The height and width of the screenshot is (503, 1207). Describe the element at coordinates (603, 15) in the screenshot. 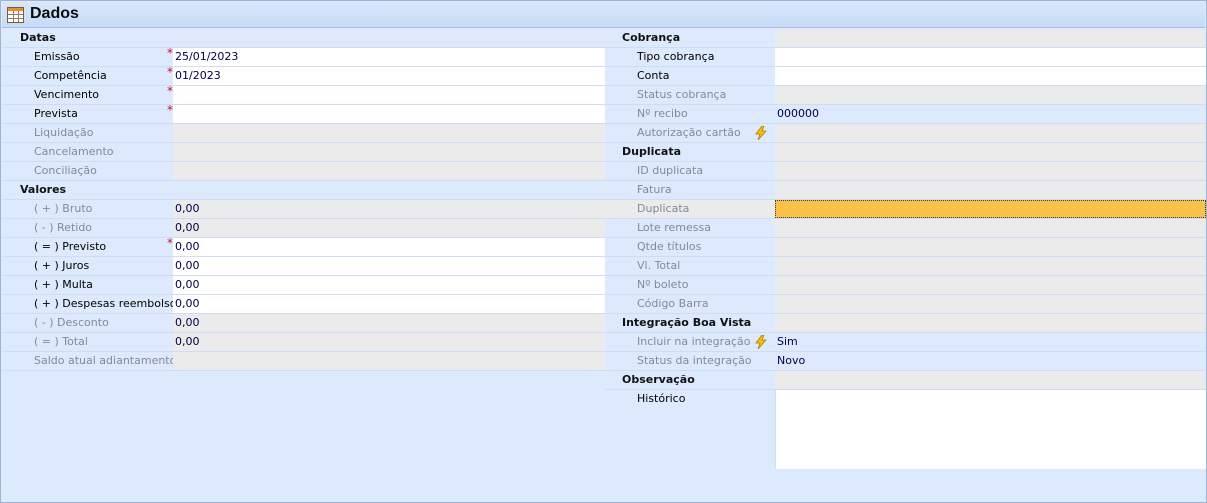

I see `panel-titlebar: Dados` at that location.